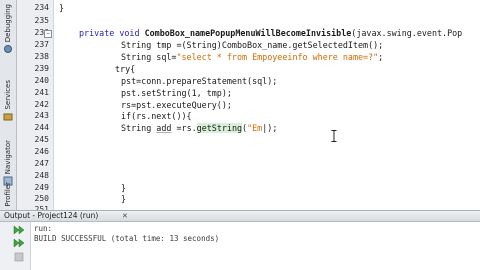 This screenshot has width=480, height=270. I want to click on profiler-label: Profiler, so click(8, 194).